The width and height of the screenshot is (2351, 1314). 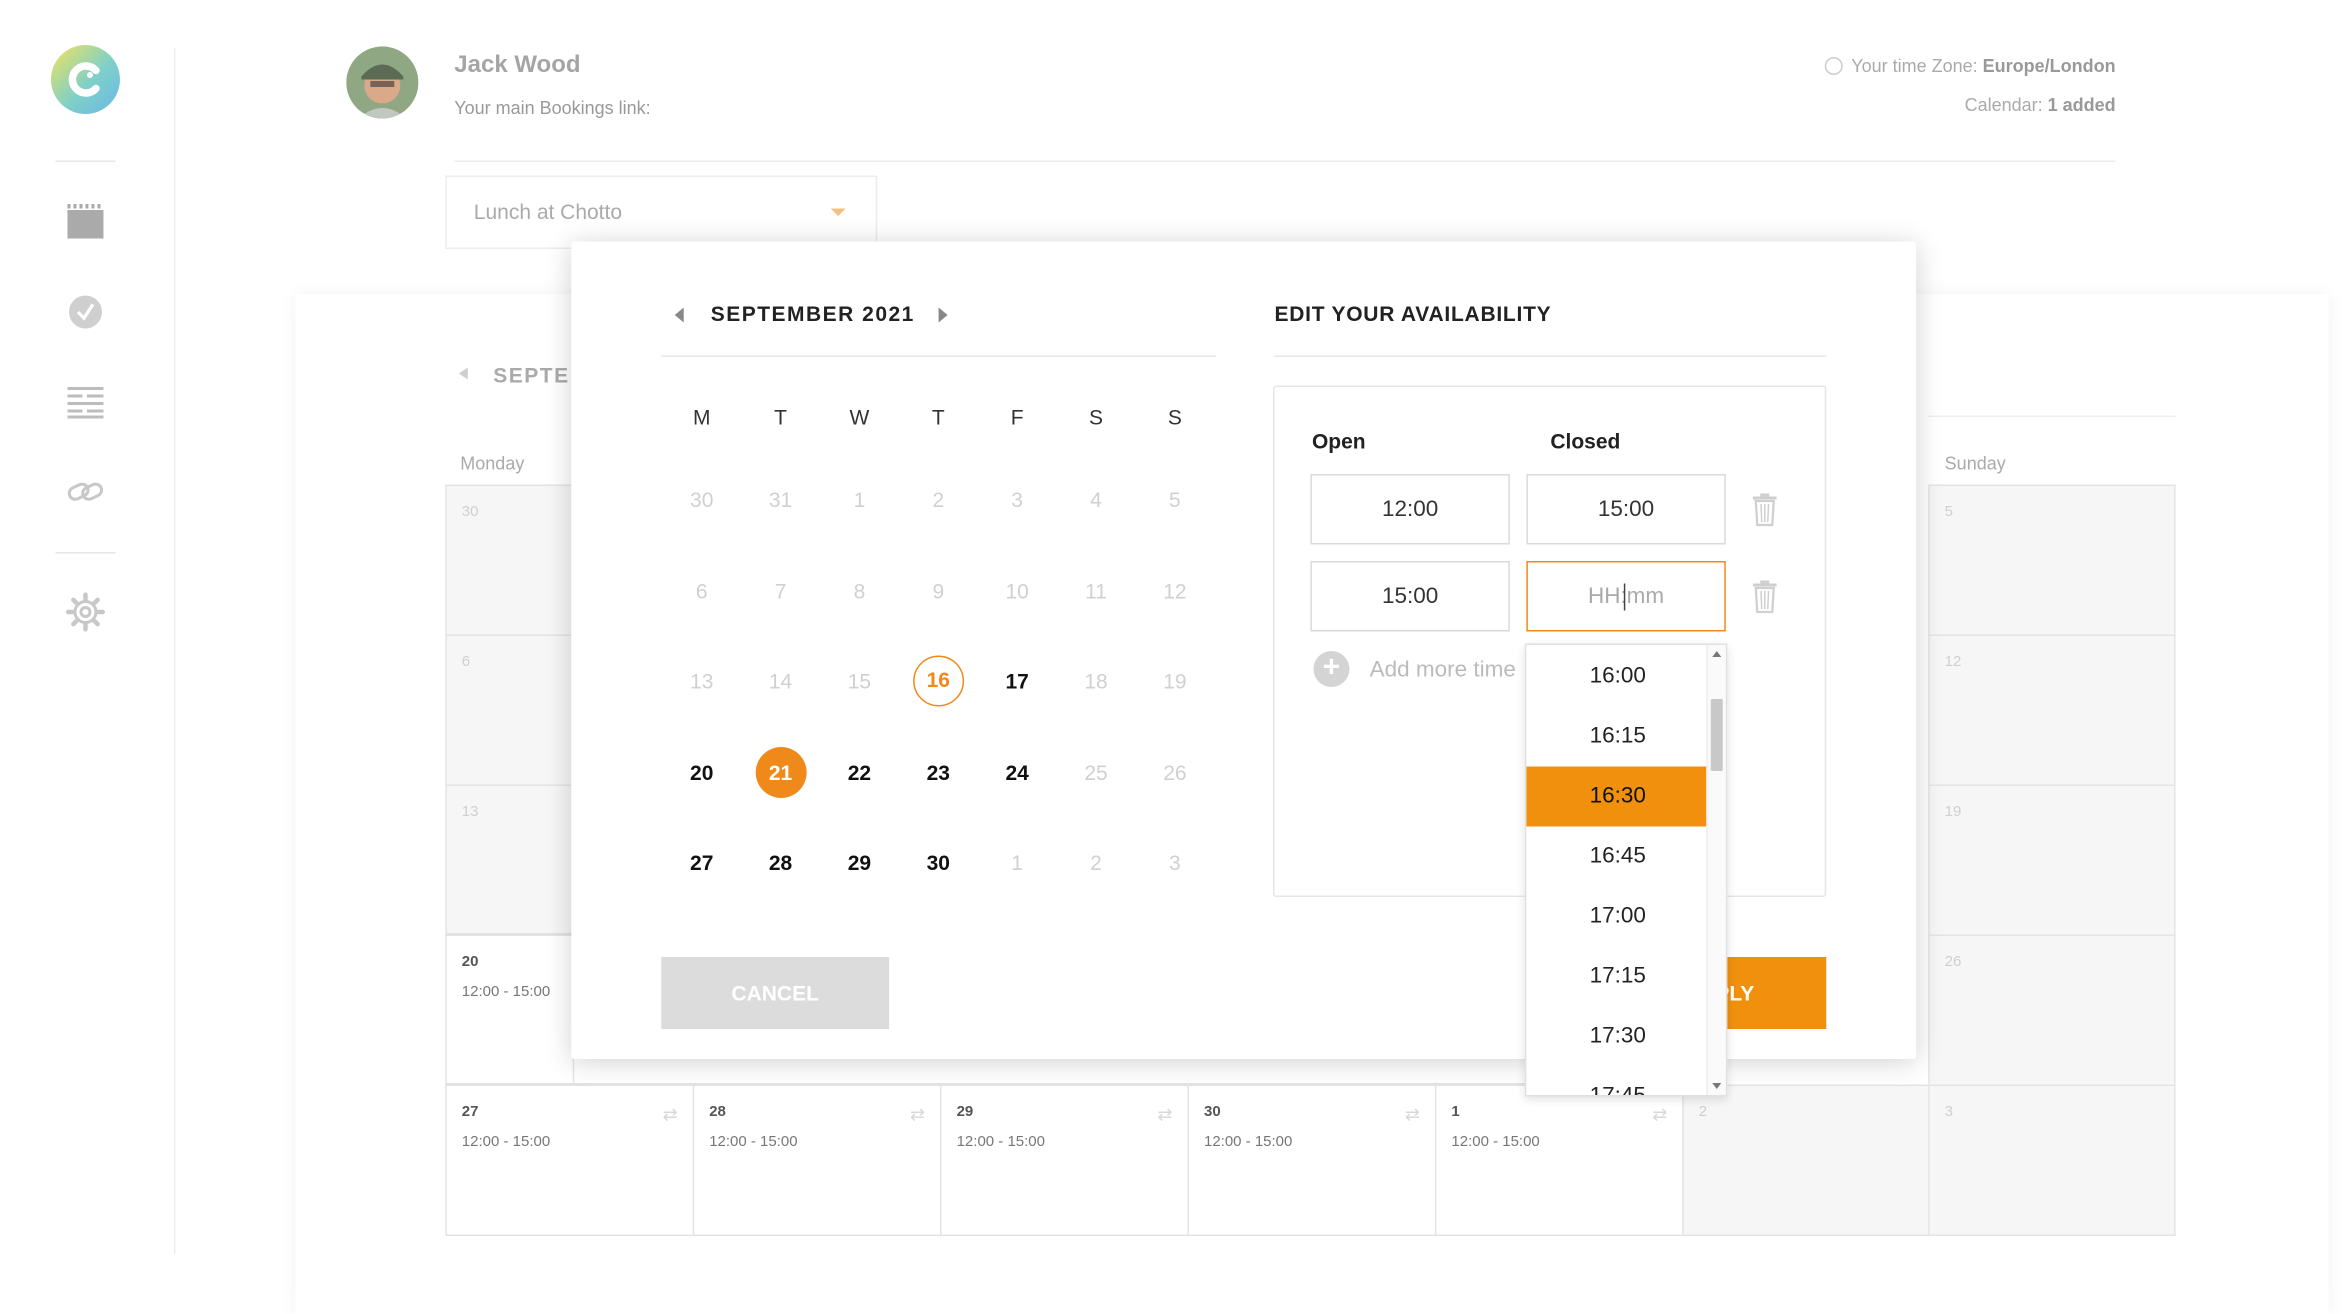 What do you see at coordinates (1410, 509) in the screenshot?
I see `open-time-input: 12:00` at bounding box center [1410, 509].